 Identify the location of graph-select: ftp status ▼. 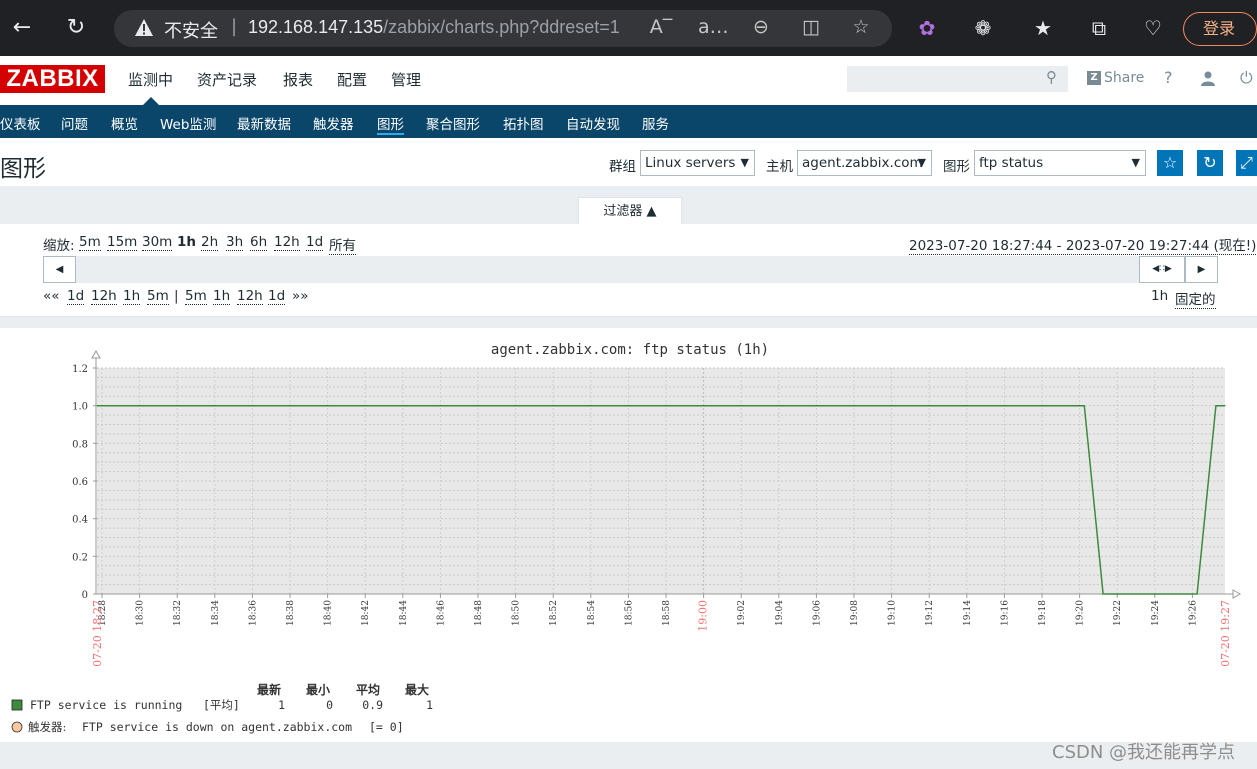
(1060, 163).